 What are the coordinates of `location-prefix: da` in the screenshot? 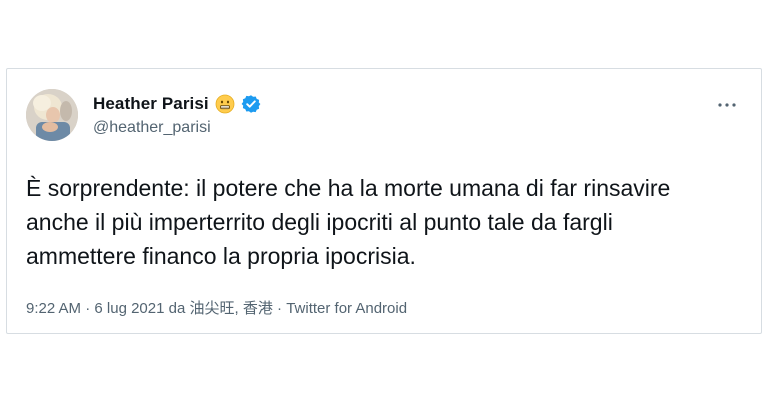 It's located at (177, 308).